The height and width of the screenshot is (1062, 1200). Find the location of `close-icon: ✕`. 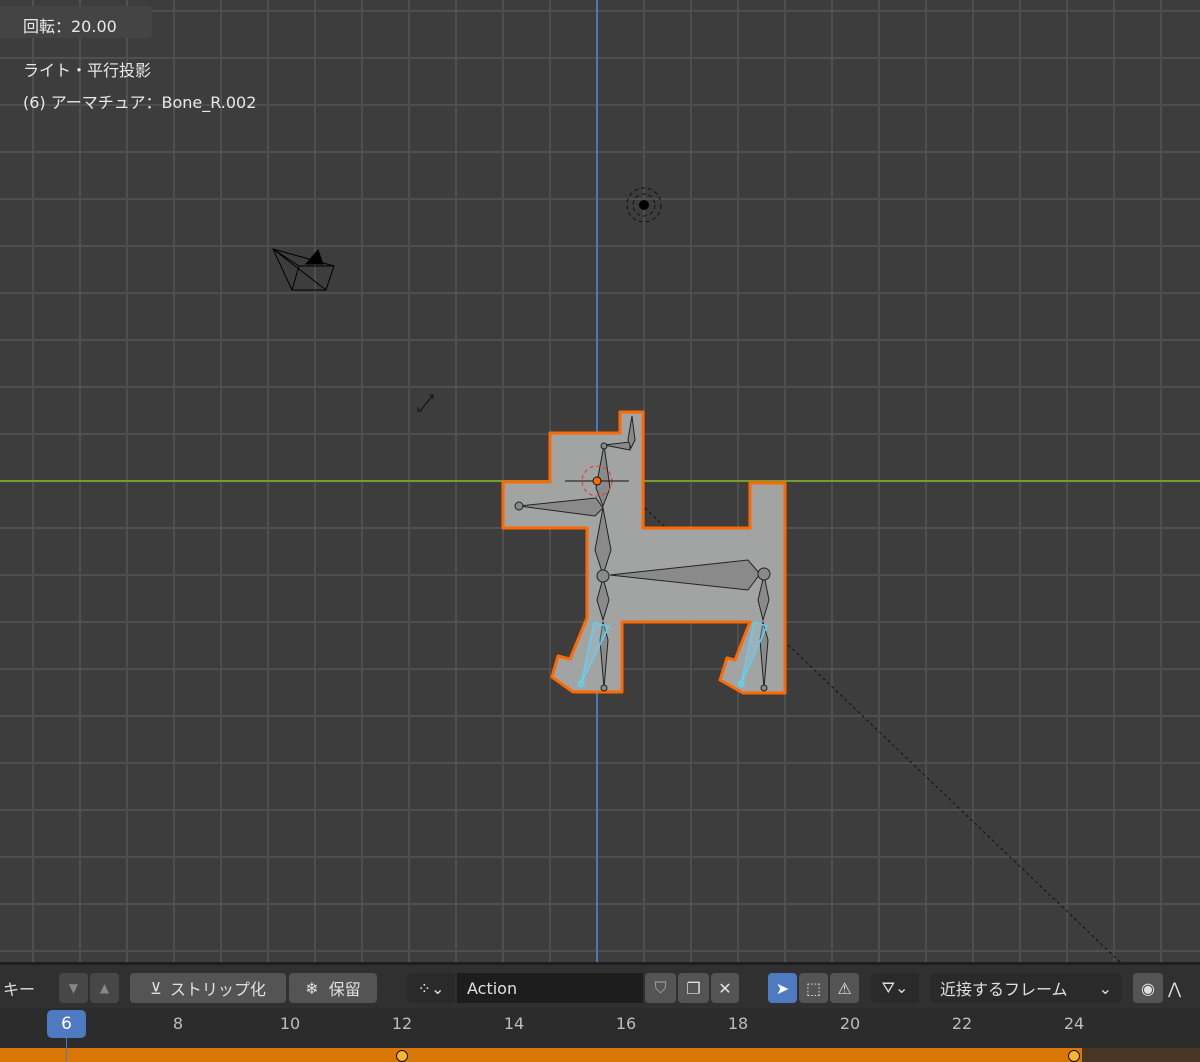

close-icon: ✕ is located at coordinates (725, 988).